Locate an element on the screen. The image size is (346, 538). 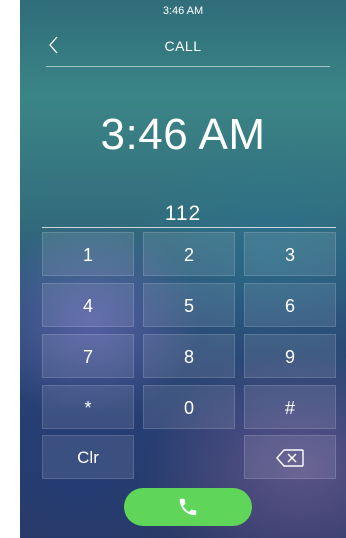
clear-button: Clr is located at coordinates (88, 457).